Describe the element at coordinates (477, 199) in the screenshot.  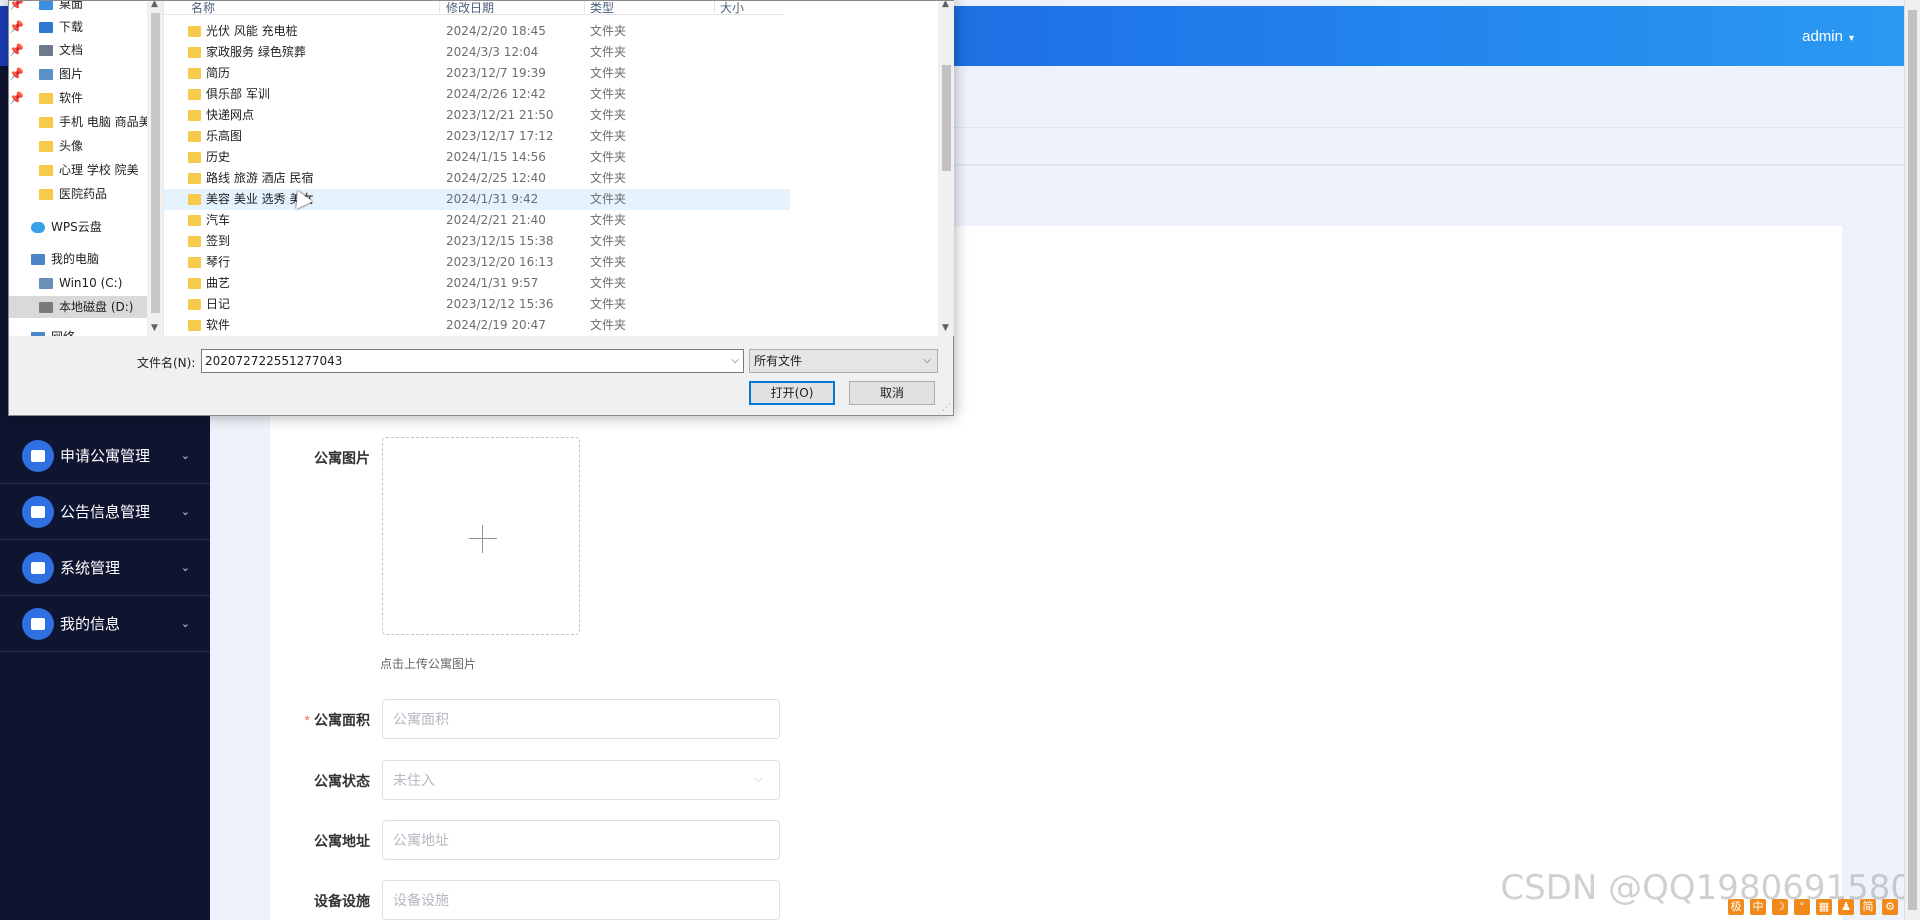
I see `file-row: 美容 美业 选秀 美女 2024/1/31 9:42 文件夹` at that location.